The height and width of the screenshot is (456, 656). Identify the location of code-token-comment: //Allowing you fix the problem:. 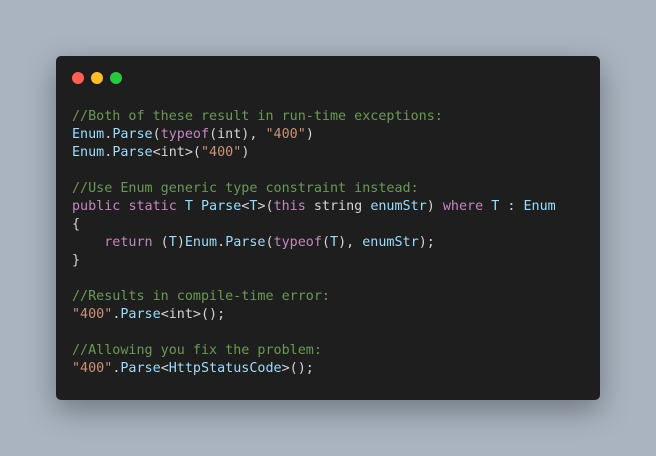
(197, 350).